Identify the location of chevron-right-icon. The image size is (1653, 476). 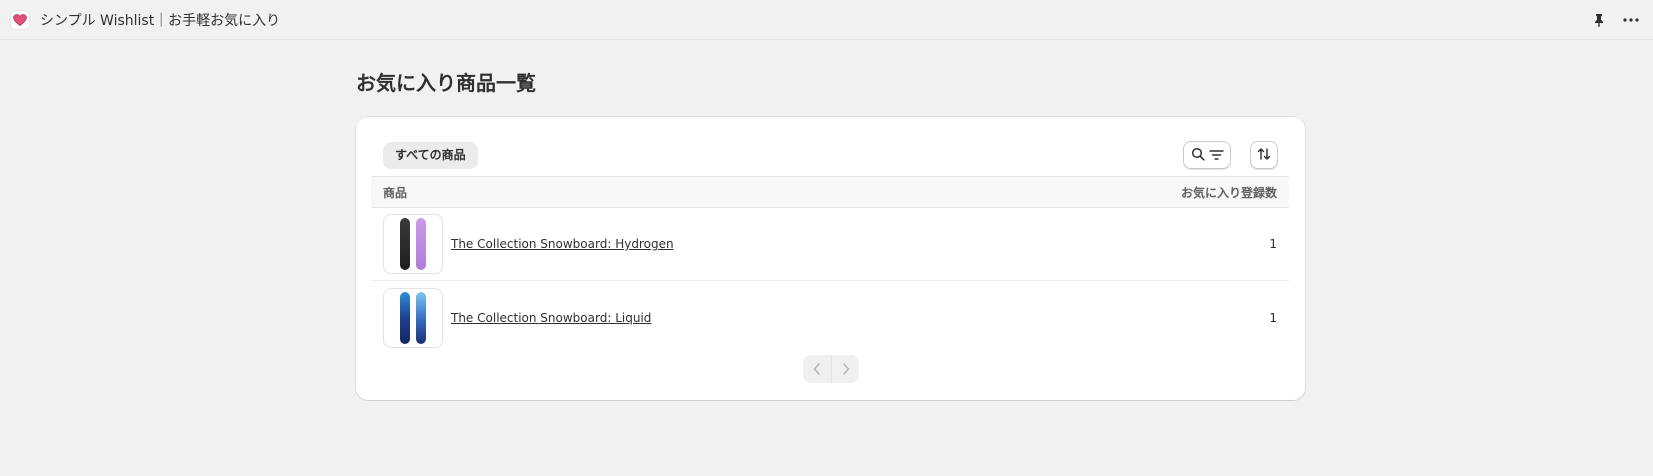
(846, 369).